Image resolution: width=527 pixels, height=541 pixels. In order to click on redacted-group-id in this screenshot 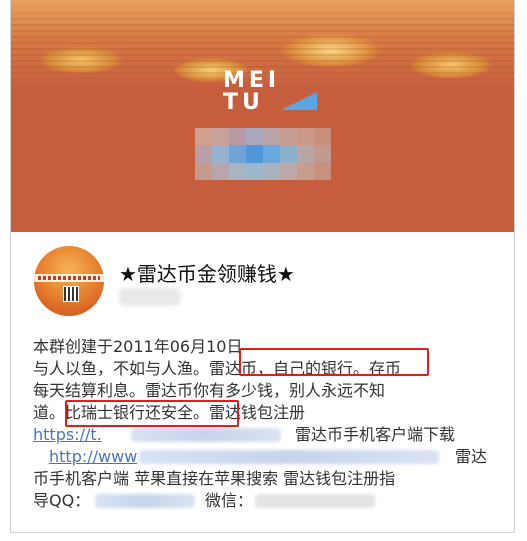, I will do `click(150, 297)`.